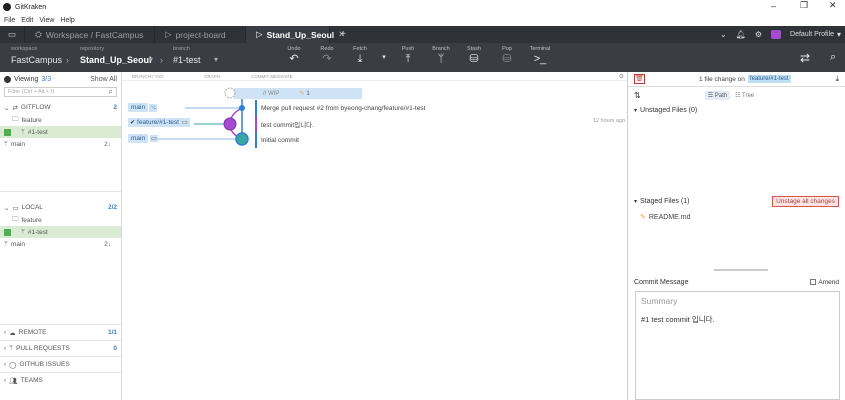 Image resolution: width=845 pixels, height=400 pixels. What do you see at coordinates (295, 34) in the screenshot?
I see `tab-stand-up-seoul: ▷ Stand_Up_Seoul ✕` at bounding box center [295, 34].